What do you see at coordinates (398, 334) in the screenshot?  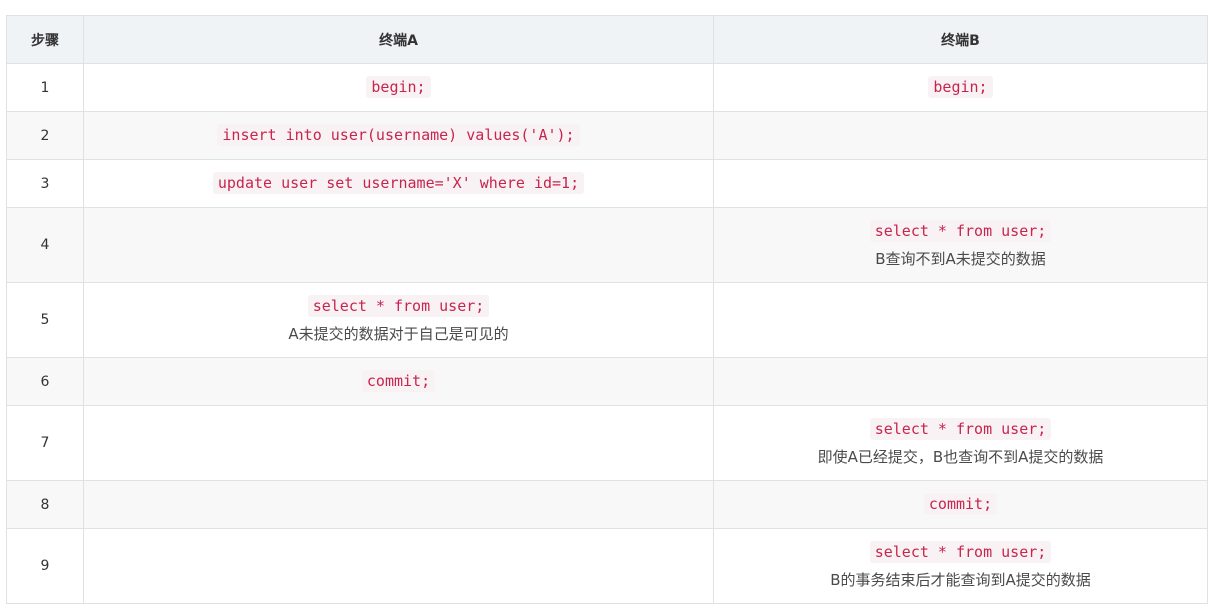 I see `cell-note: A未提交的数据对于自己是可见的` at bounding box center [398, 334].